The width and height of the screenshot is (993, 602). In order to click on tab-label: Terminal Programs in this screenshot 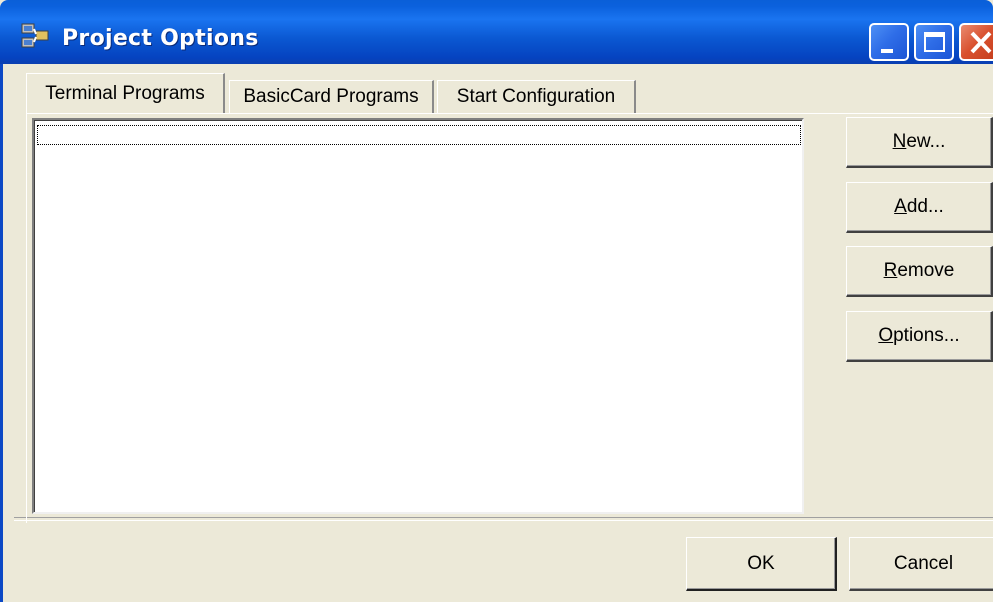, I will do `click(125, 93)`.